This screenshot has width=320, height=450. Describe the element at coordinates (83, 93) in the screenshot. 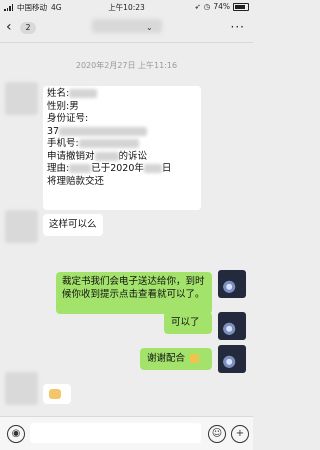

I see `redacted-name` at that location.